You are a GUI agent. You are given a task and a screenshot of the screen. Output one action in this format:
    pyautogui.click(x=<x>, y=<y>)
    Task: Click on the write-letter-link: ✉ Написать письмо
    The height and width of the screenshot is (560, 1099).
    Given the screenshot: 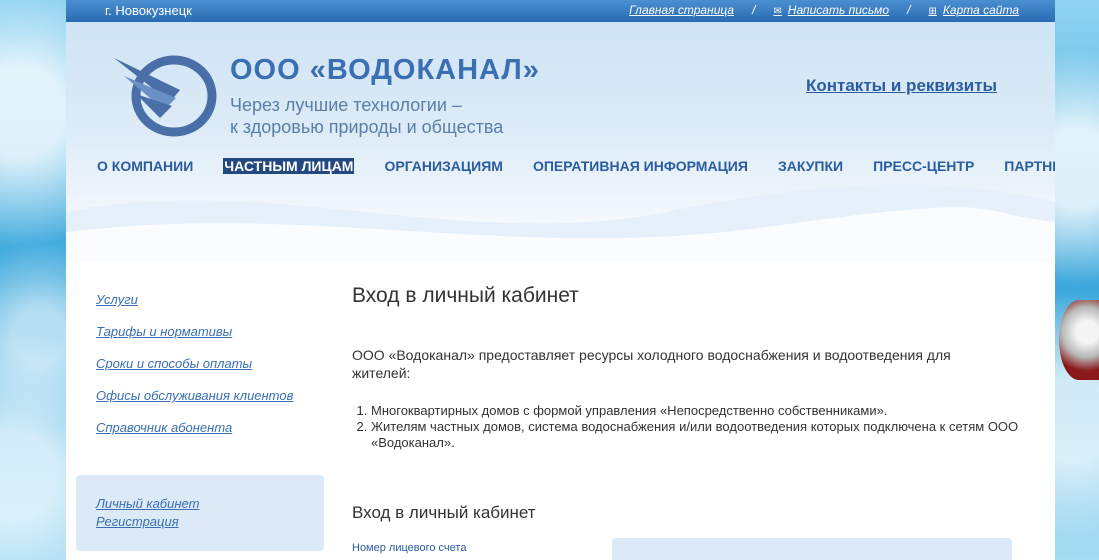 What is the action you would take?
    pyautogui.click(x=831, y=10)
    